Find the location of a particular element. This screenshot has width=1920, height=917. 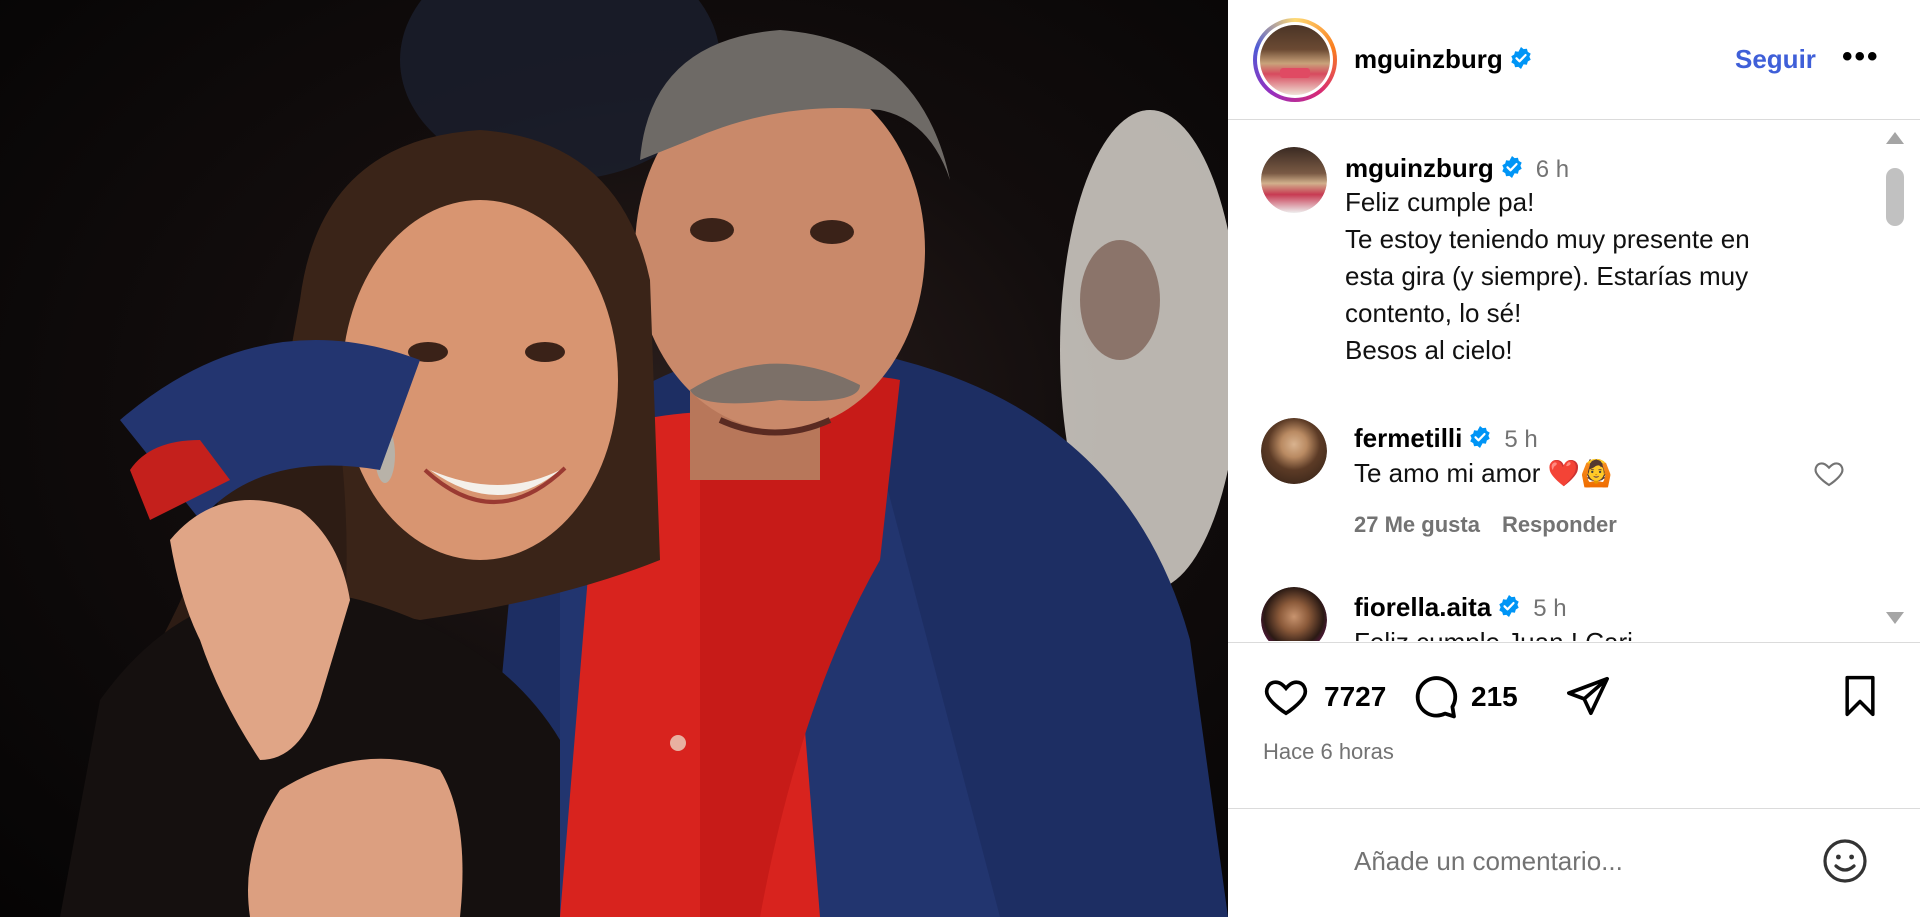

caption-username: mguinzburg 6 h is located at coordinates (1457, 168).